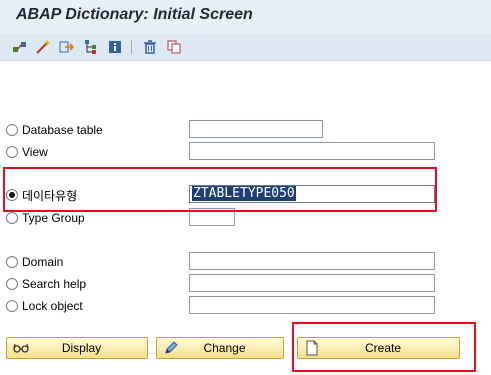 The width and height of the screenshot is (491, 375). Describe the element at coordinates (131, 47) in the screenshot. I see `toolbar-separator` at that location.